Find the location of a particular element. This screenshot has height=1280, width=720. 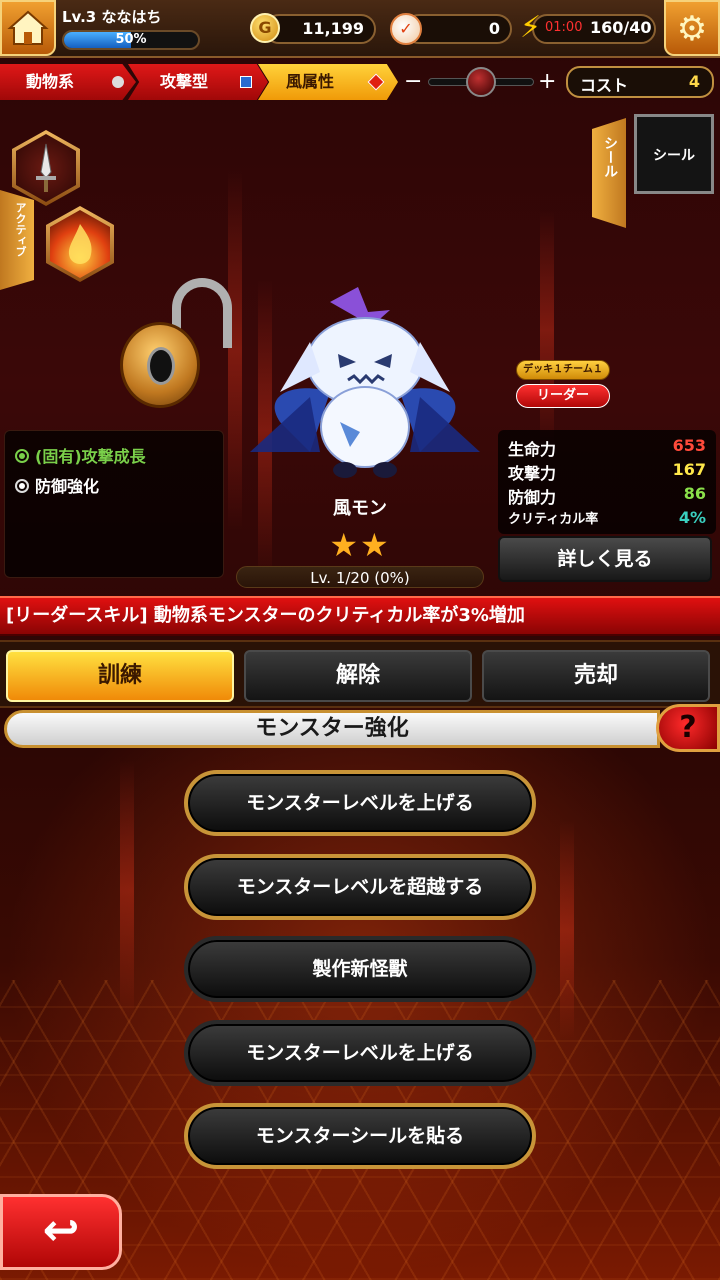

leader-skill-banner: [リーダースキル] 動物系モンスターのクリティカル率が3%増加 is located at coordinates (360, 616).